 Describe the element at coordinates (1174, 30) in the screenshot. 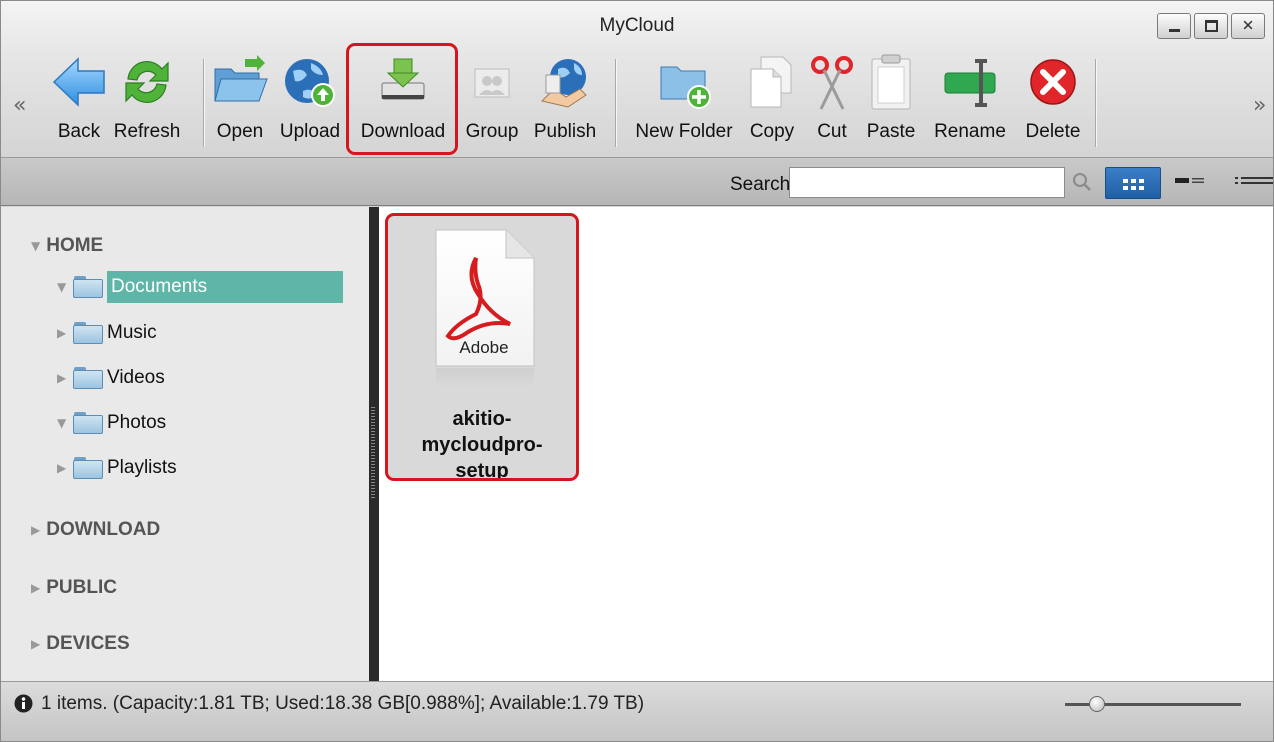

I see `minimize-icon` at that location.